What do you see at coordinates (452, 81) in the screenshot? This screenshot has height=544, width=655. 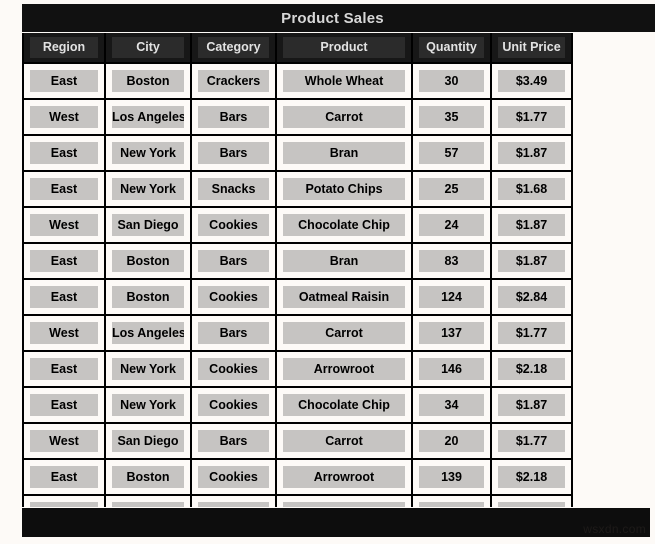 I see `cell-quantity: 30` at bounding box center [452, 81].